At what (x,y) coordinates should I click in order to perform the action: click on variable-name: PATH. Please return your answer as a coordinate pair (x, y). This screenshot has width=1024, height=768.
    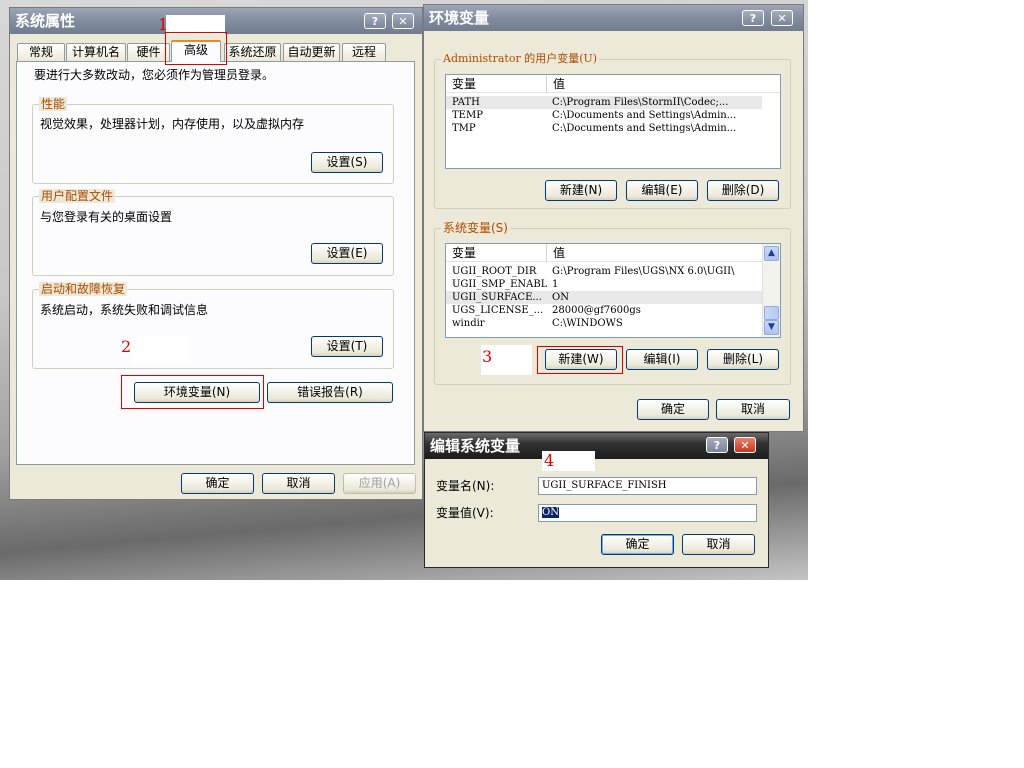
    Looking at the image, I should click on (466, 102).